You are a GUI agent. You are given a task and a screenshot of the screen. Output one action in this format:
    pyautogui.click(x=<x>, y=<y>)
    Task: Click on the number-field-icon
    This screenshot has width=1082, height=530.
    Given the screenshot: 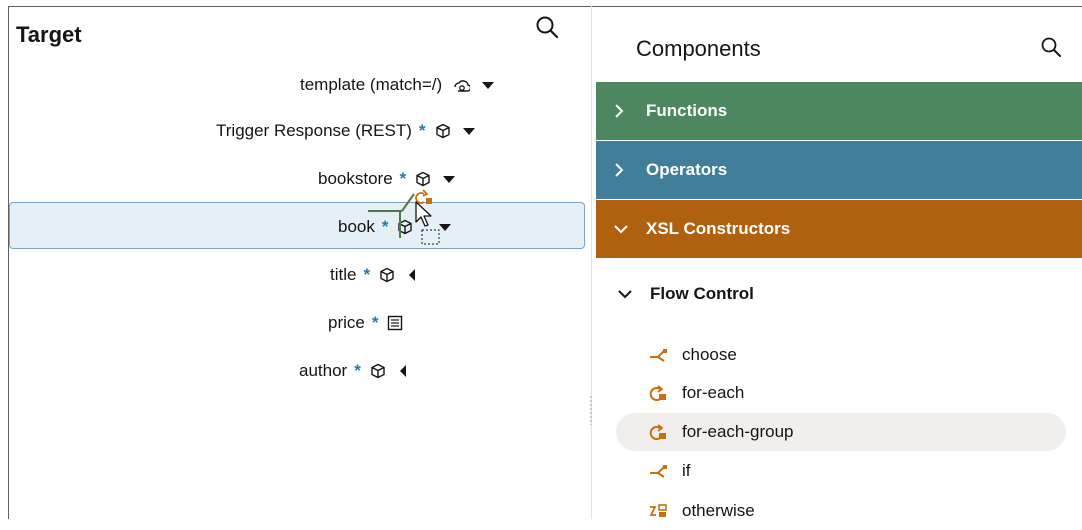 What is the action you would take?
    pyautogui.click(x=395, y=323)
    